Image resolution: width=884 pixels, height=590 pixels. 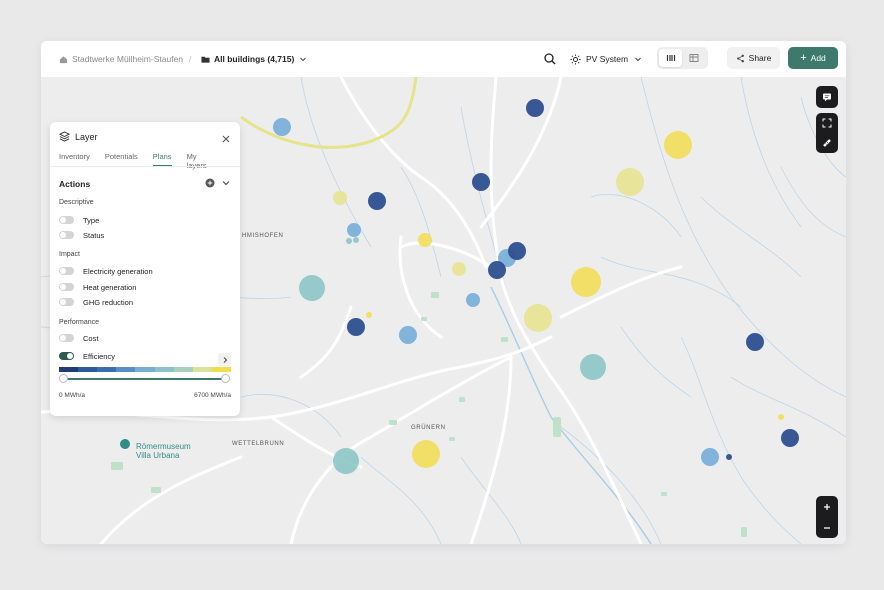 What do you see at coordinates (128, 59) in the screenshot?
I see `org-name: Stadtwerke Müllheim-Staufen` at bounding box center [128, 59].